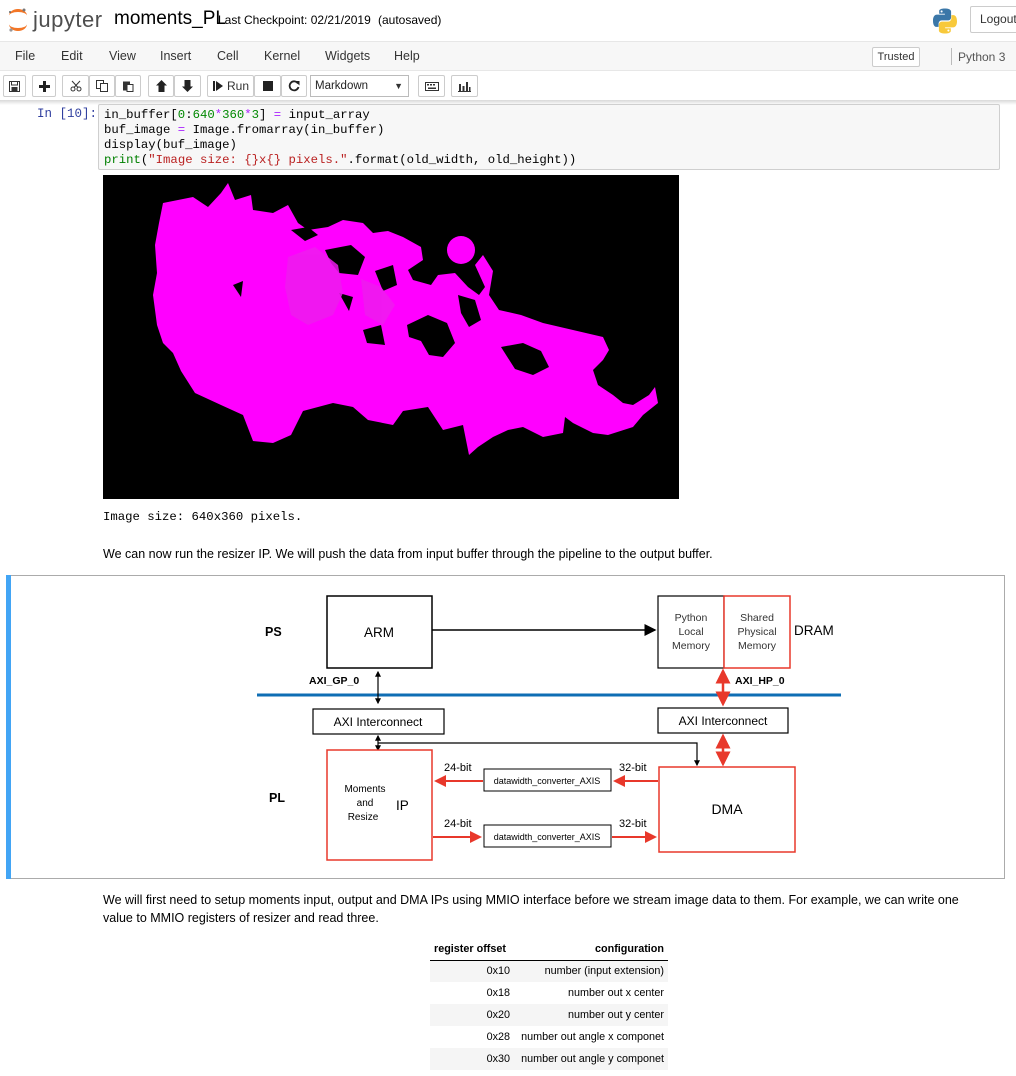  Describe the element at coordinates (896, 57) in the screenshot. I see `trusted-indicator: Trusted` at that location.